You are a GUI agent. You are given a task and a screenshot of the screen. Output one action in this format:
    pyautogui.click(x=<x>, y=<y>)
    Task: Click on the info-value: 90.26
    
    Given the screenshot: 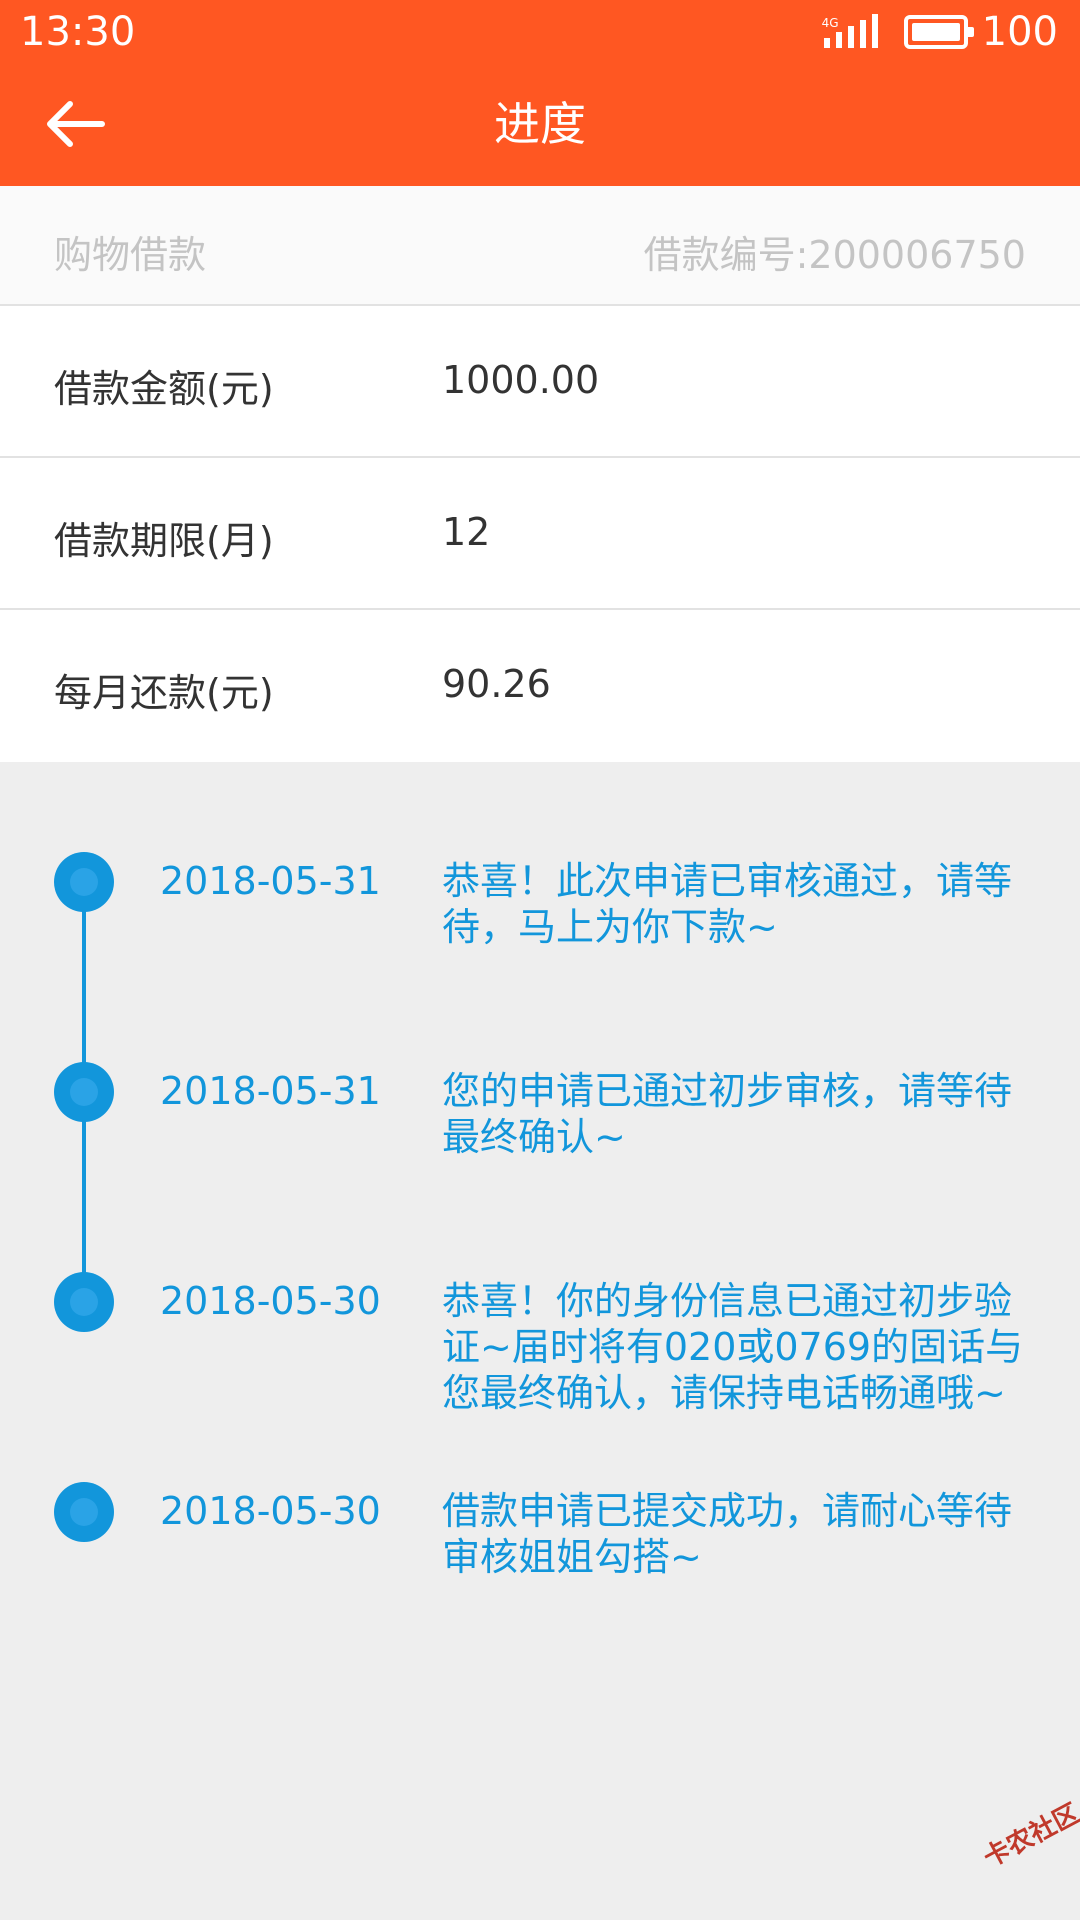 What is the action you would take?
    pyautogui.click(x=496, y=684)
    